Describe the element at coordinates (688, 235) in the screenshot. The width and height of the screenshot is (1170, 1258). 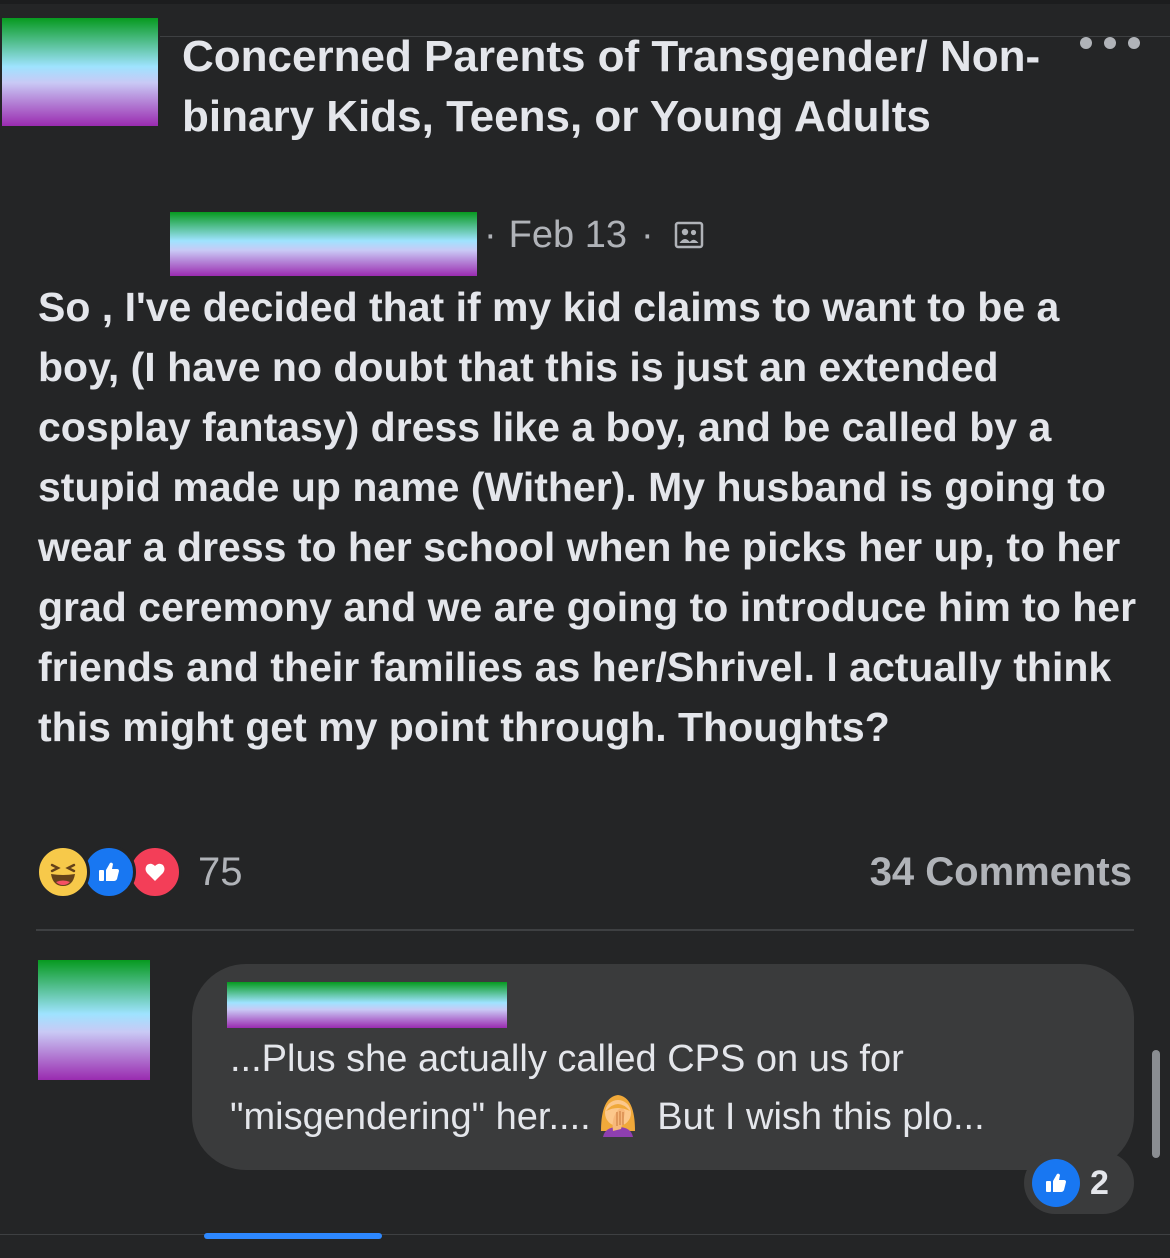
I see `members-group-icon` at that location.